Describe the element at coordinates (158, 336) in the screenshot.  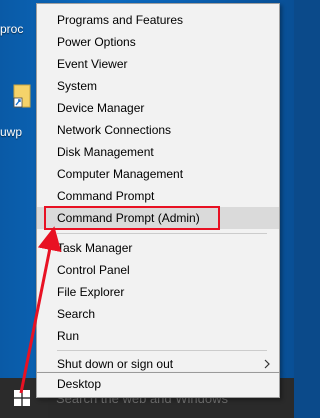
I see `menu-item-run: Run` at that location.